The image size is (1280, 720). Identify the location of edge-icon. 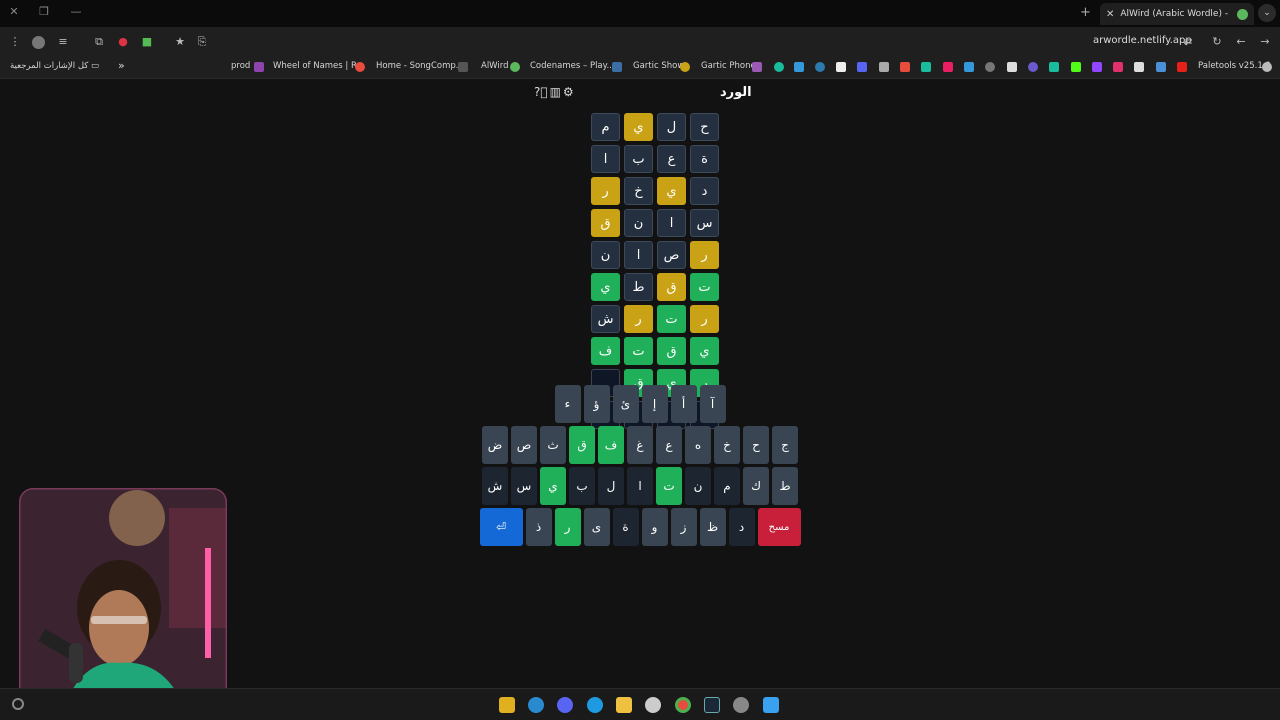
(595, 705).